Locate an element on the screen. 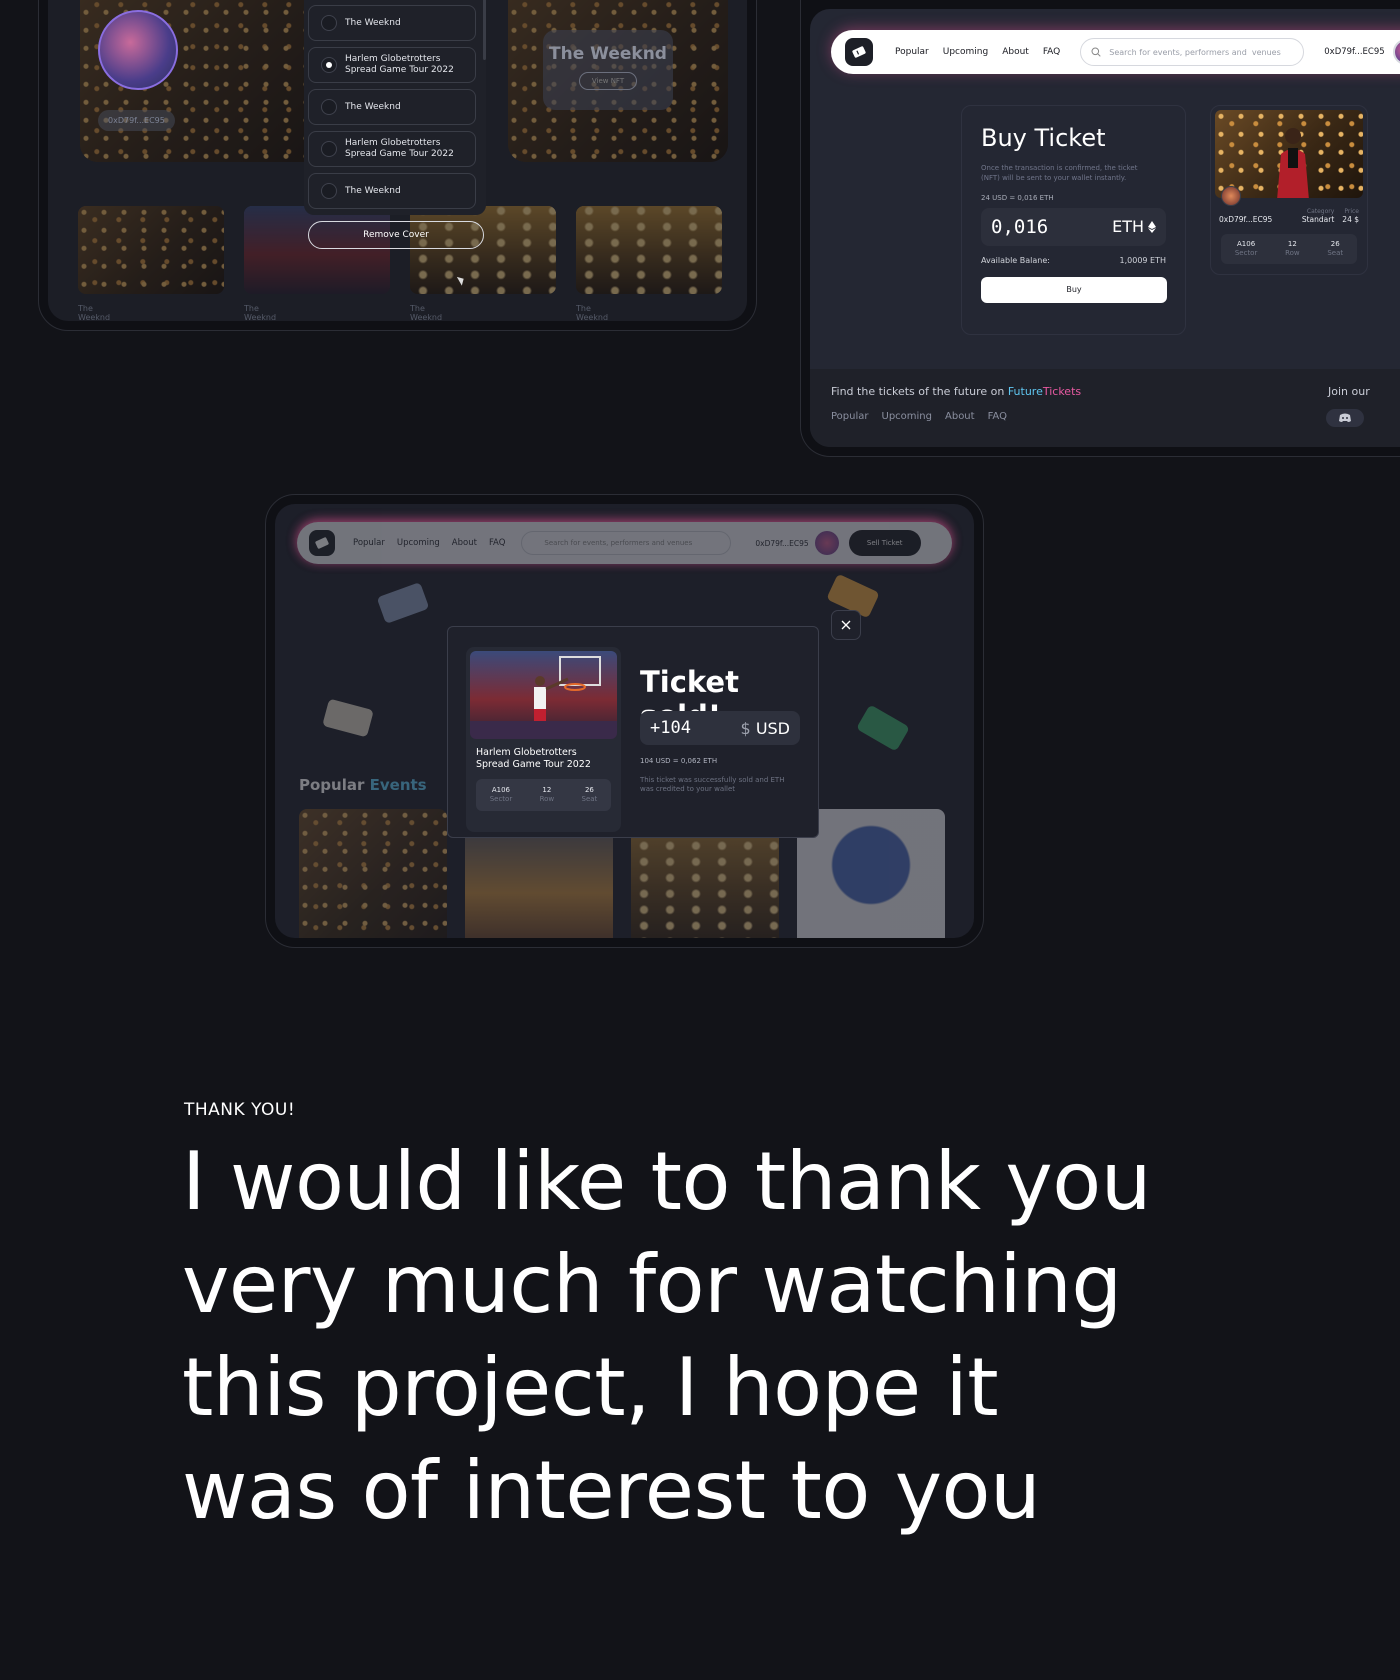 This screenshot has height=1680, width=1400. performer-figure is located at coordinates (1293, 163).